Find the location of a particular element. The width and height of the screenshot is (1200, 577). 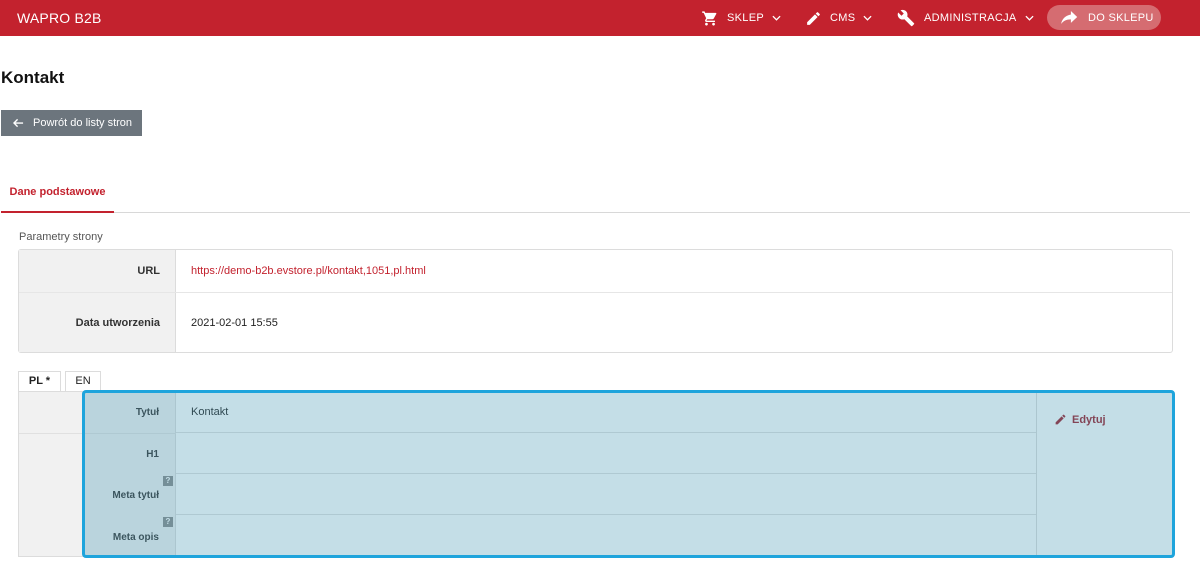

share-arrow-icon is located at coordinates (1069, 17).